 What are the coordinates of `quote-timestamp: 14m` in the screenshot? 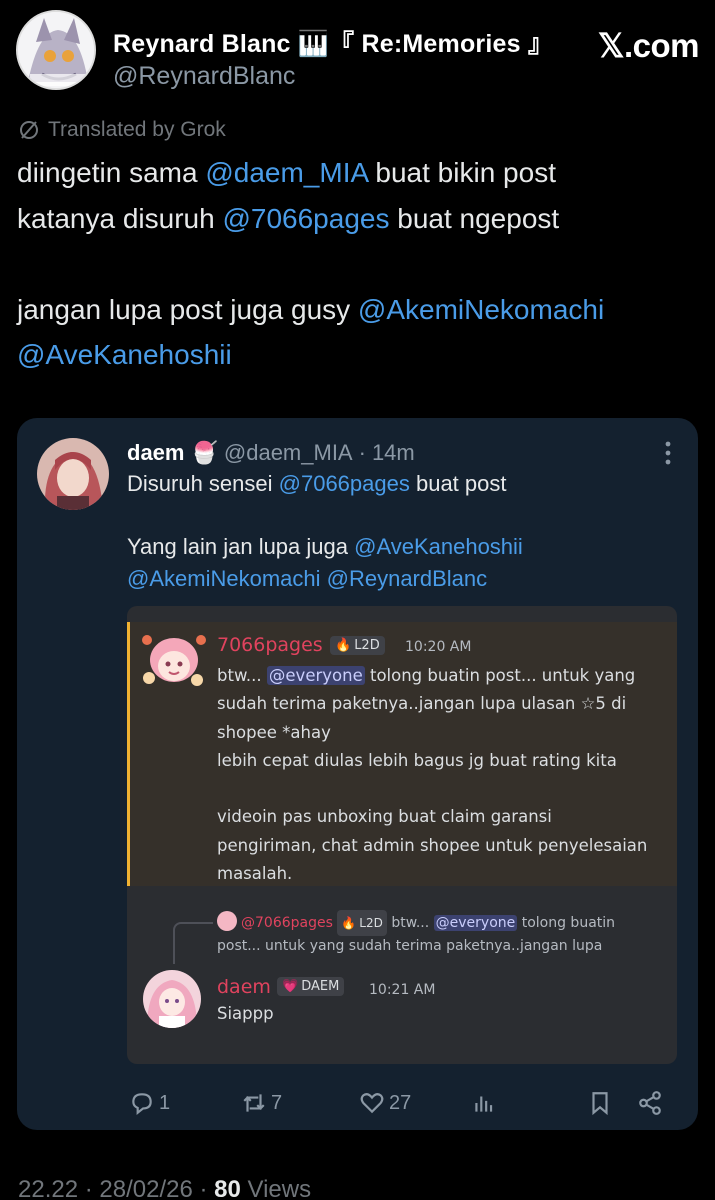 It's located at (393, 453).